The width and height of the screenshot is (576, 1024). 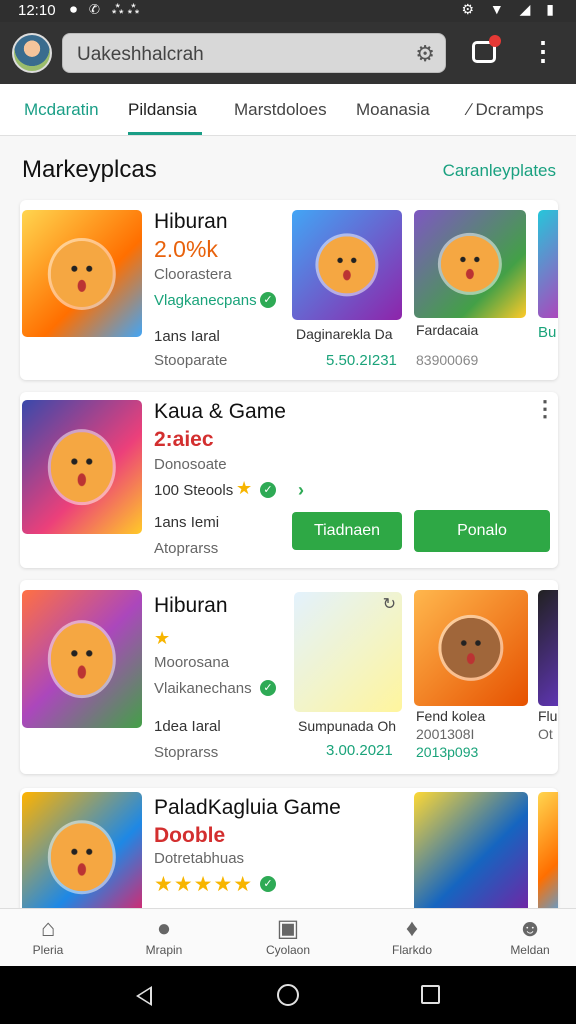 What do you see at coordinates (140, 55) in the screenshot?
I see `search-input: Uakeshhalcrah` at bounding box center [140, 55].